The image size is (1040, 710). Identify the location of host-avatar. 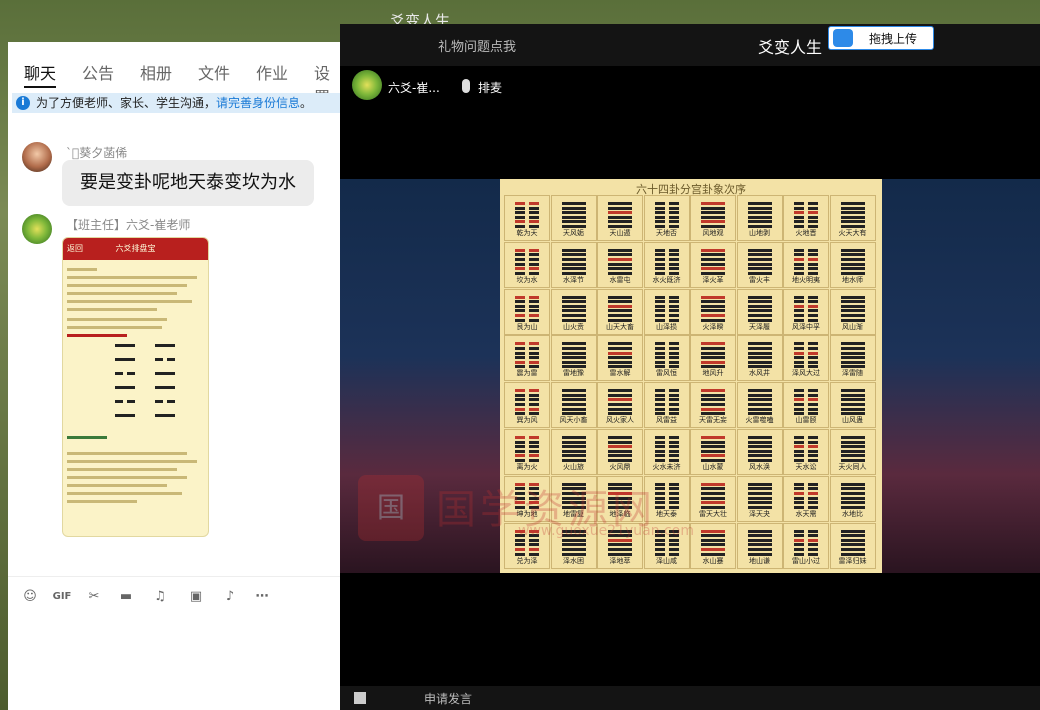
(367, 85).